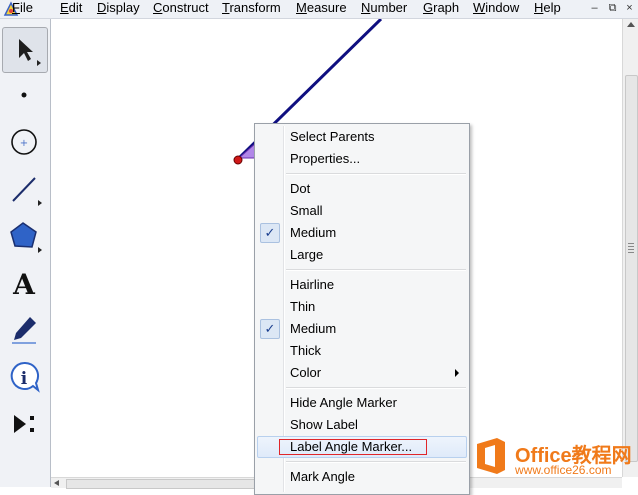 The image size is (638, 495). What do you see at coordinates (502, 7) in the screenshot?
I see `menu-label-rest: indow` at bounding box center [502, 7].